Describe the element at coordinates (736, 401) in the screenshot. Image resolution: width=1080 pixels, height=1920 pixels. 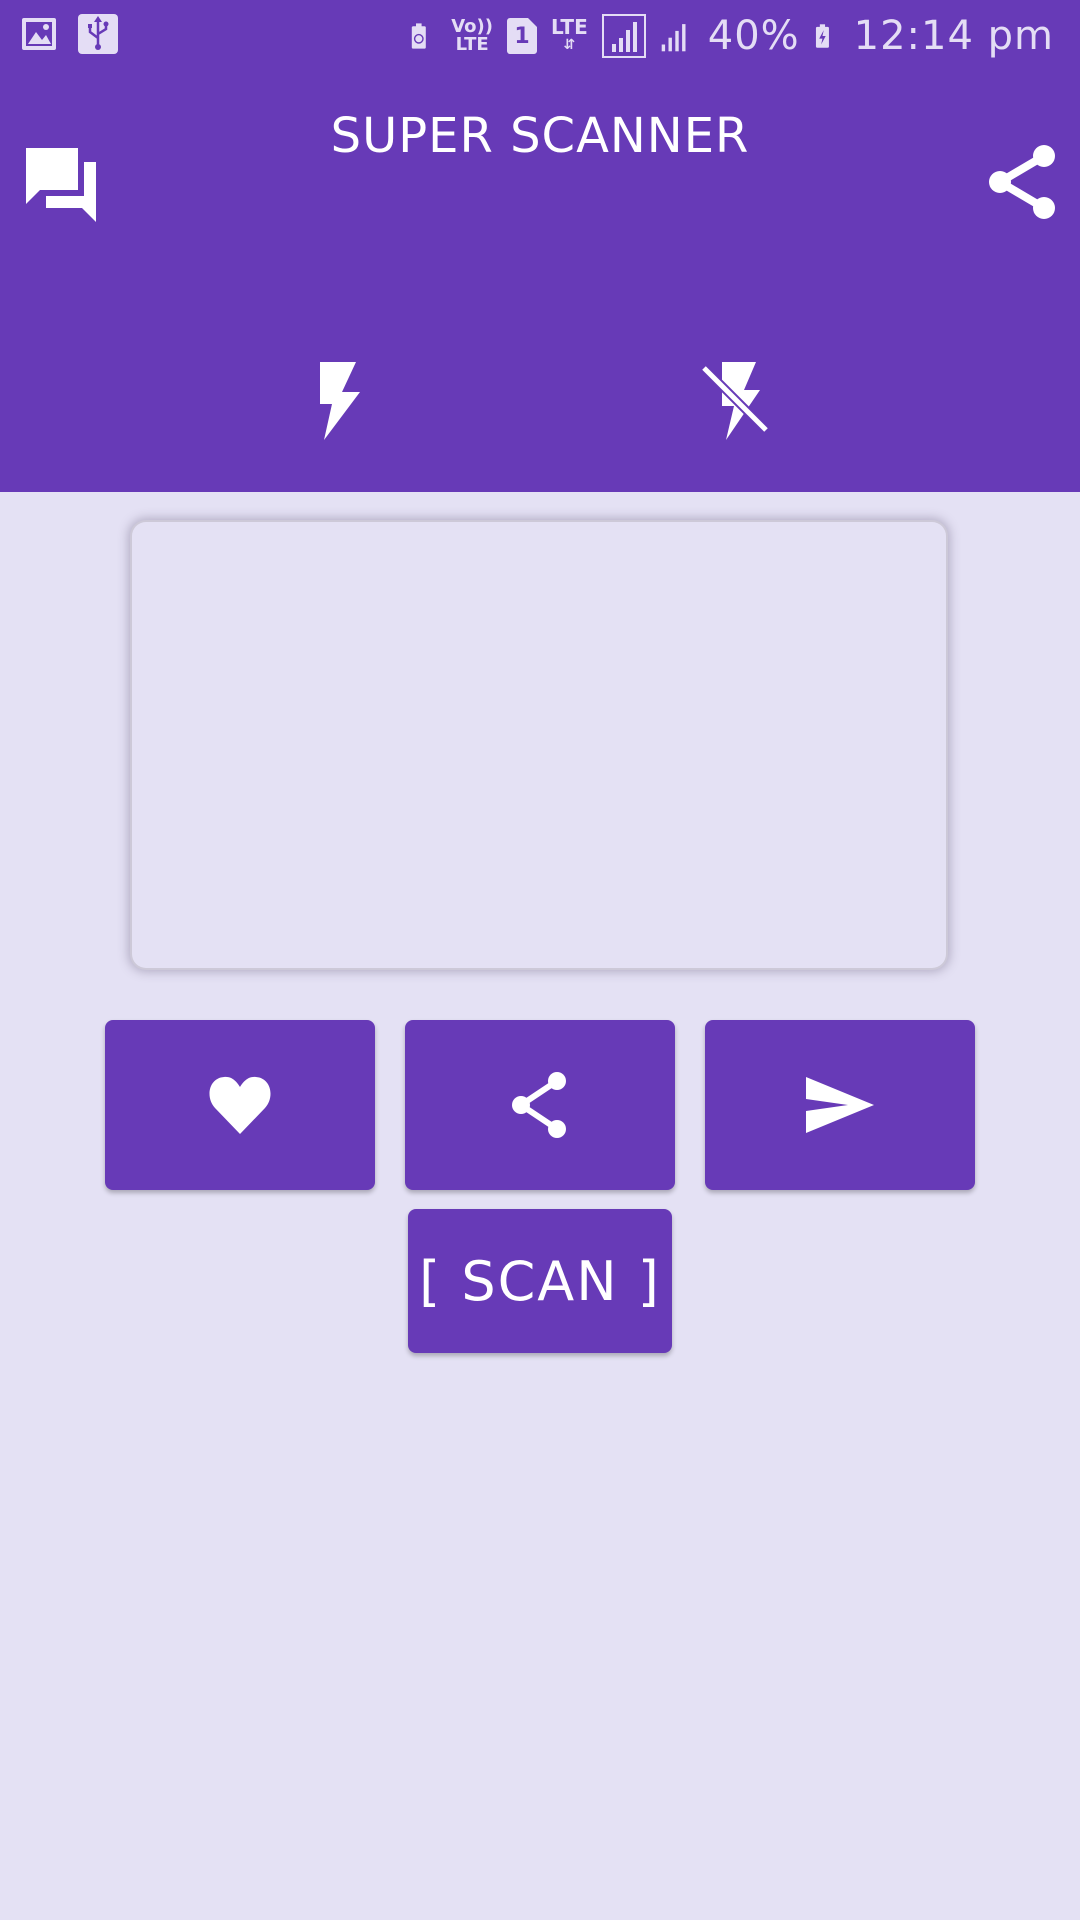
I see `flash-off-icon` at that location.